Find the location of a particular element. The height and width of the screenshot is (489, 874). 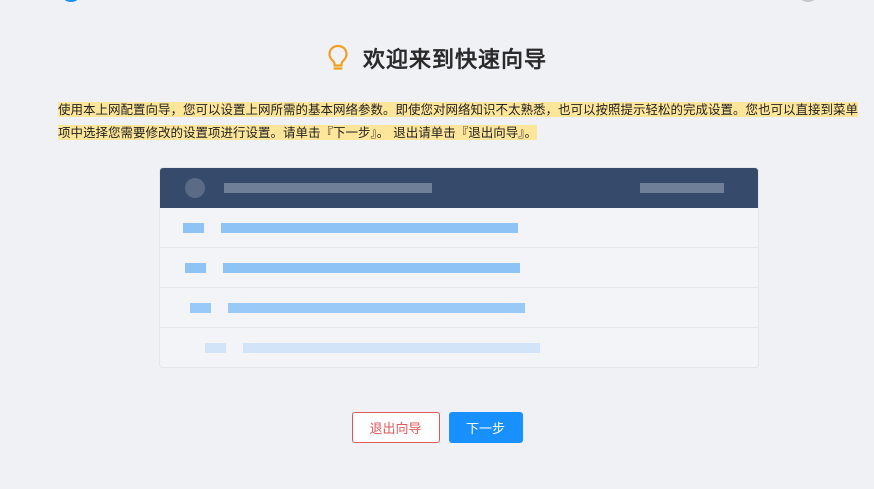

wizard-actions: 退出向导 下一步 is located at coordinates (437, 427).